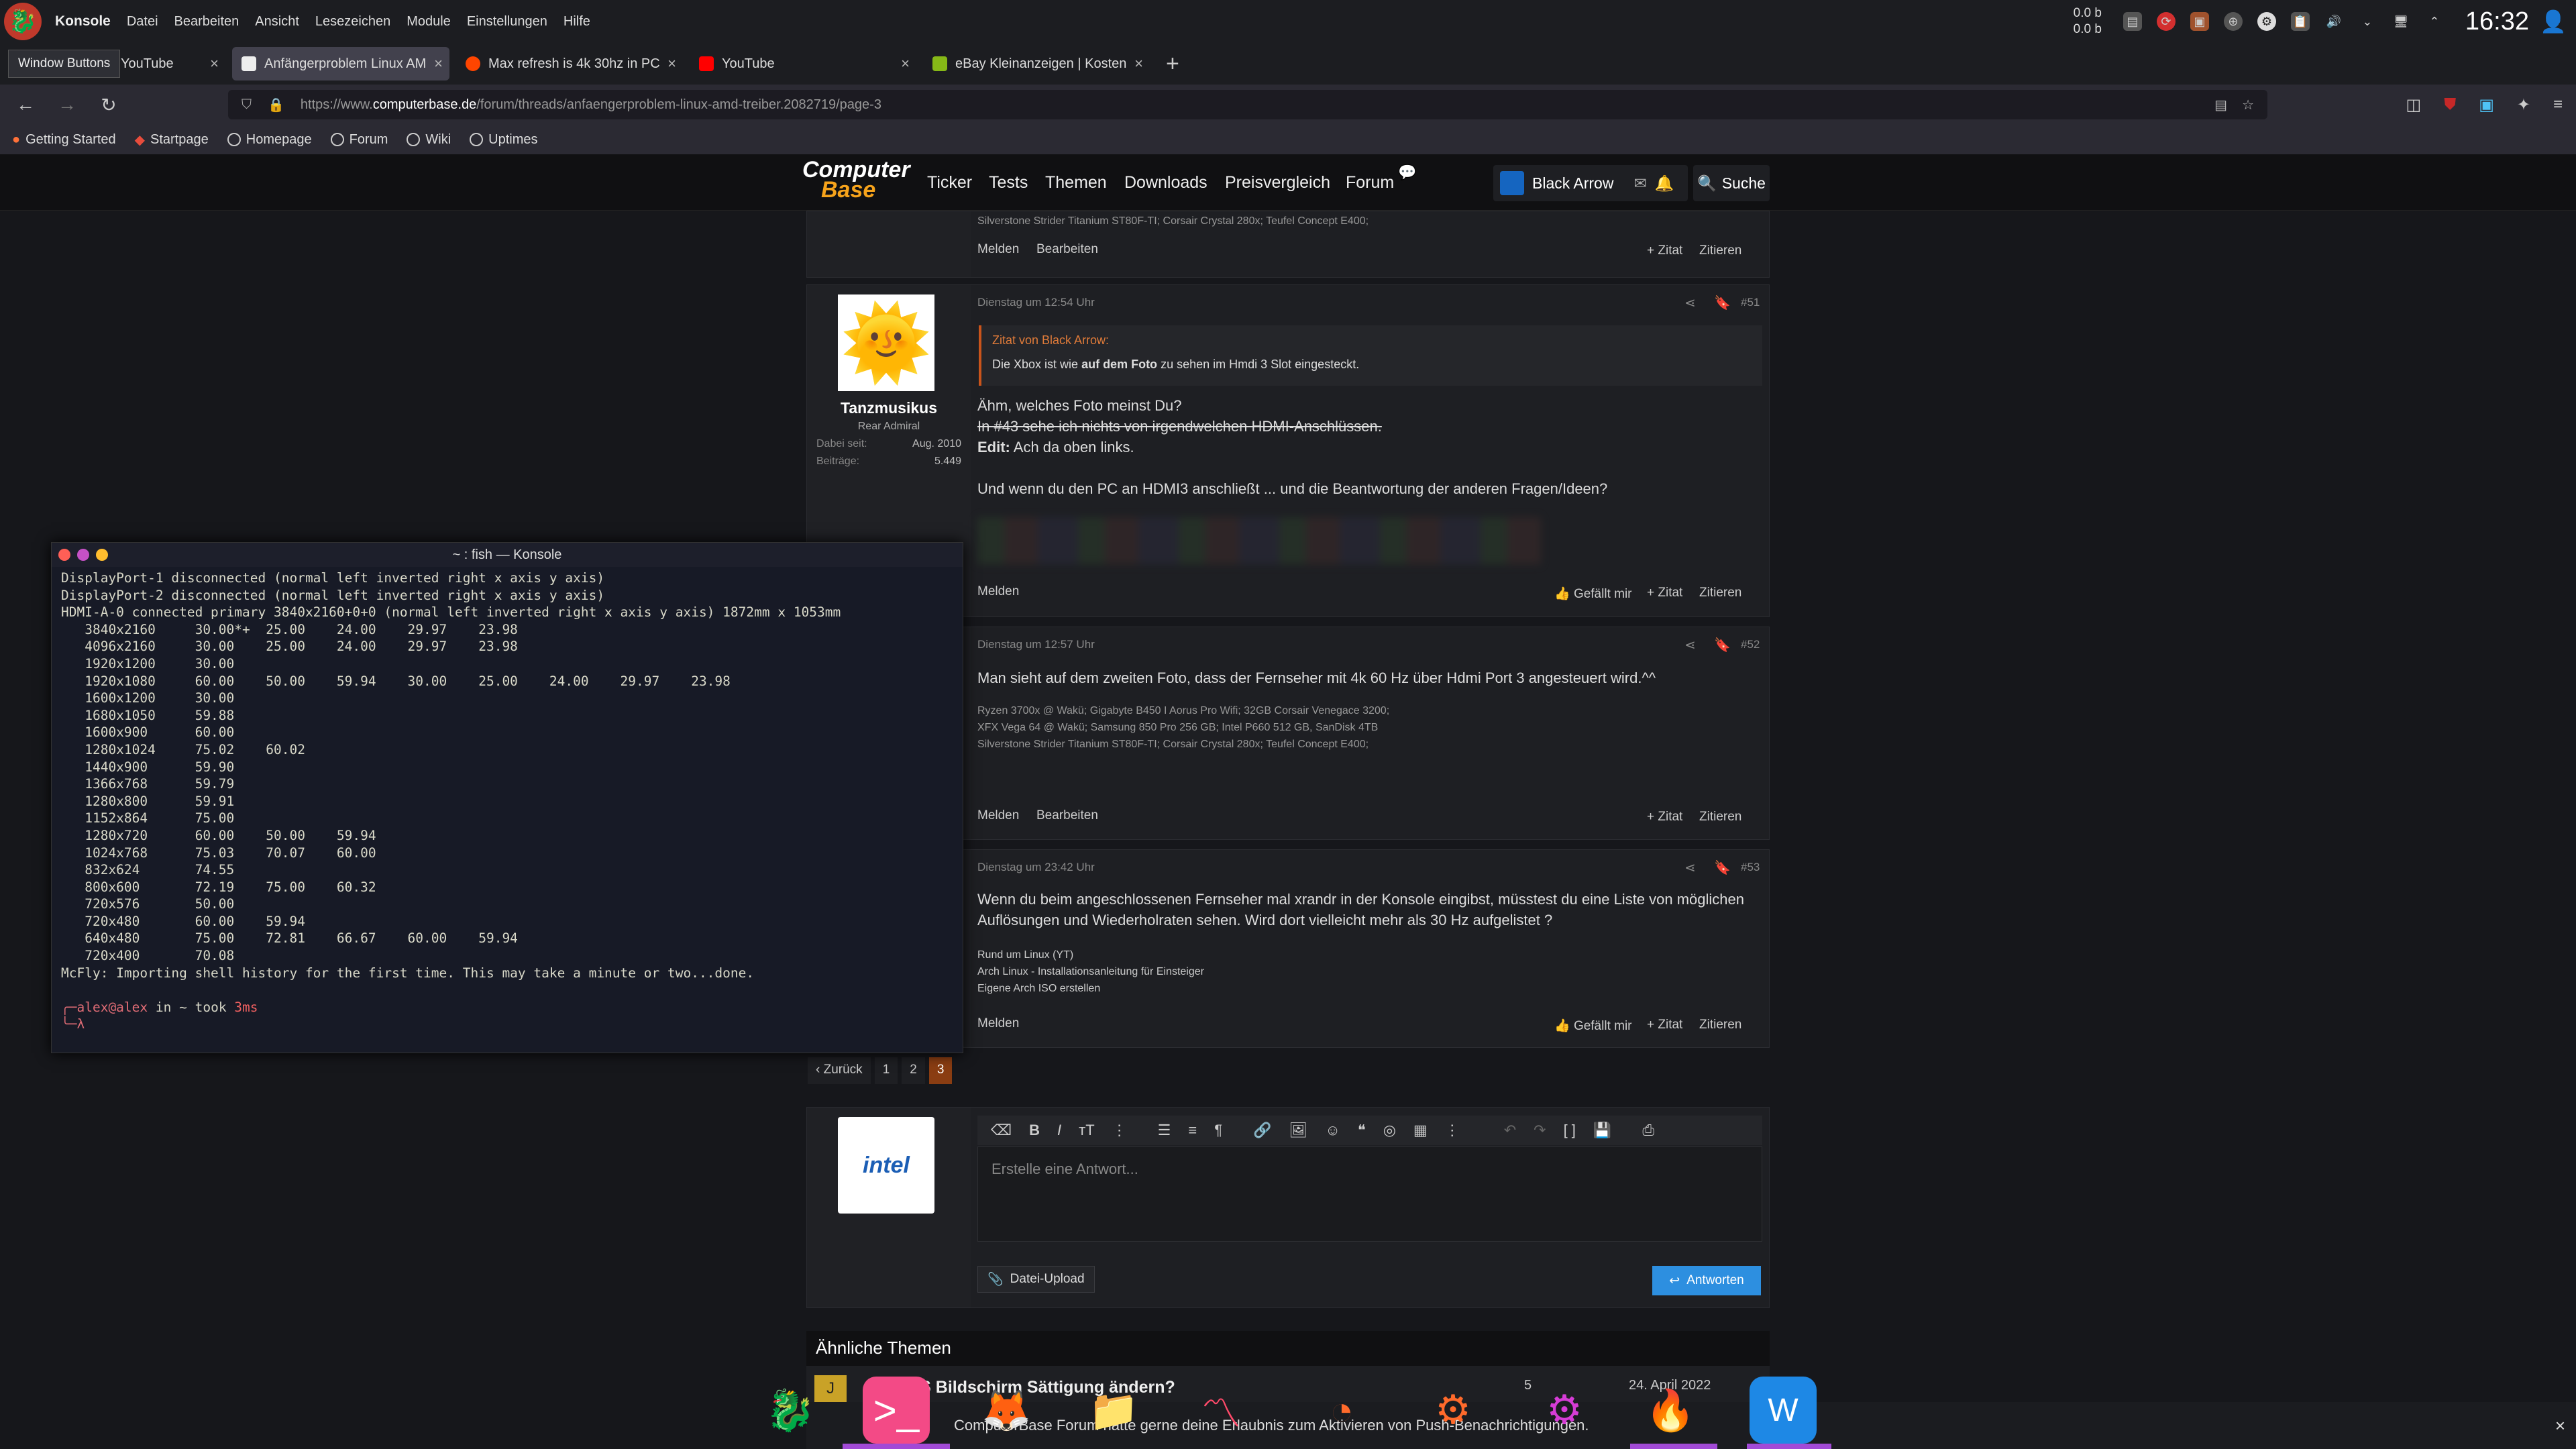 The image size is (2576, 1449). What do you see at coordinates (2367, 21) in the screenshot?
I see `chevron-down-icon: ⌄` at bounding box center [2367, 21].